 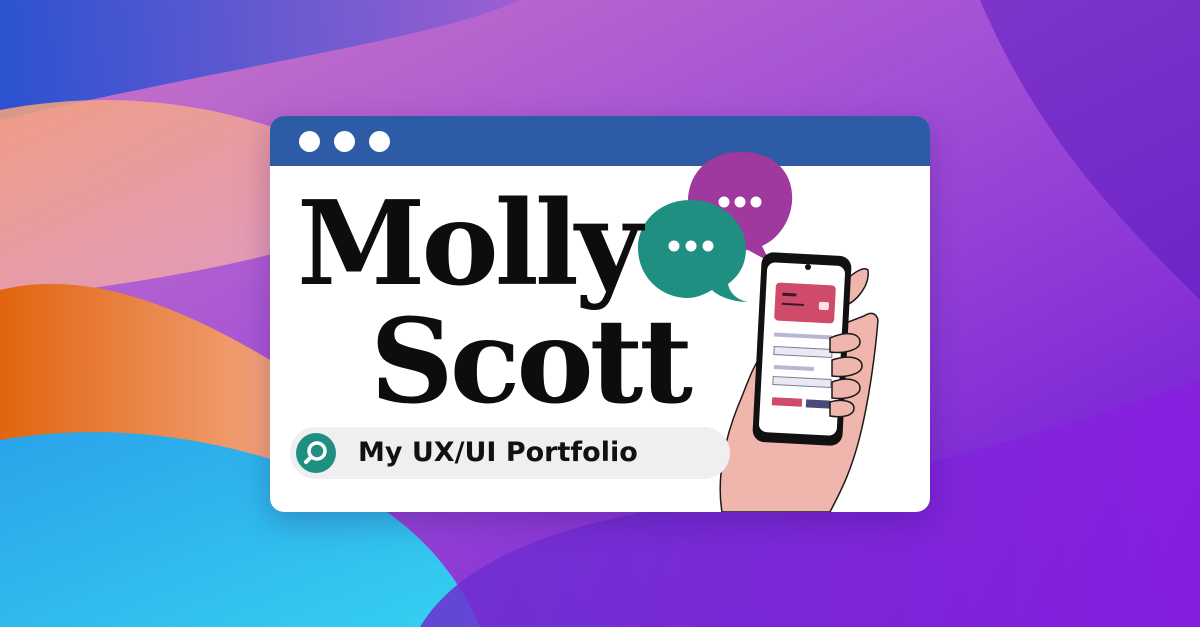 I want to click on name-last: Scott, so click(x=531, y=362).